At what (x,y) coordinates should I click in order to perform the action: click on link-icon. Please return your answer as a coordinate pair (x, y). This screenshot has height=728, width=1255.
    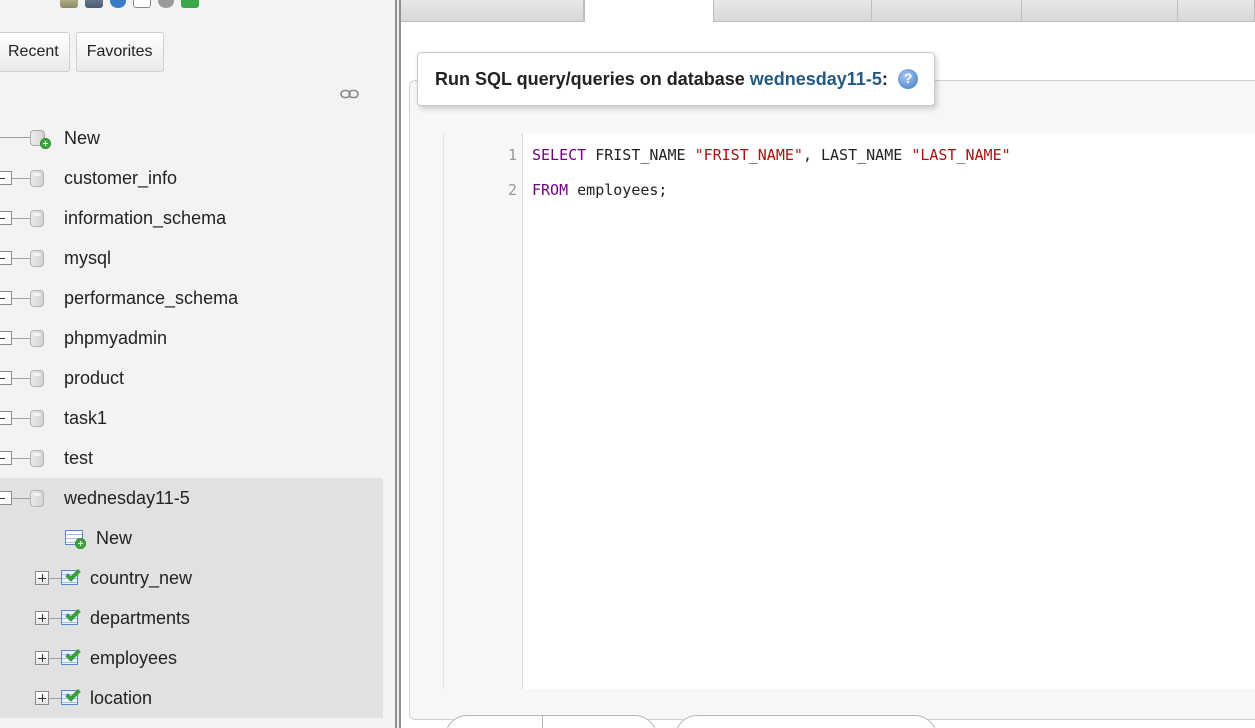
    Looking at the image, I should click on (349, 94).